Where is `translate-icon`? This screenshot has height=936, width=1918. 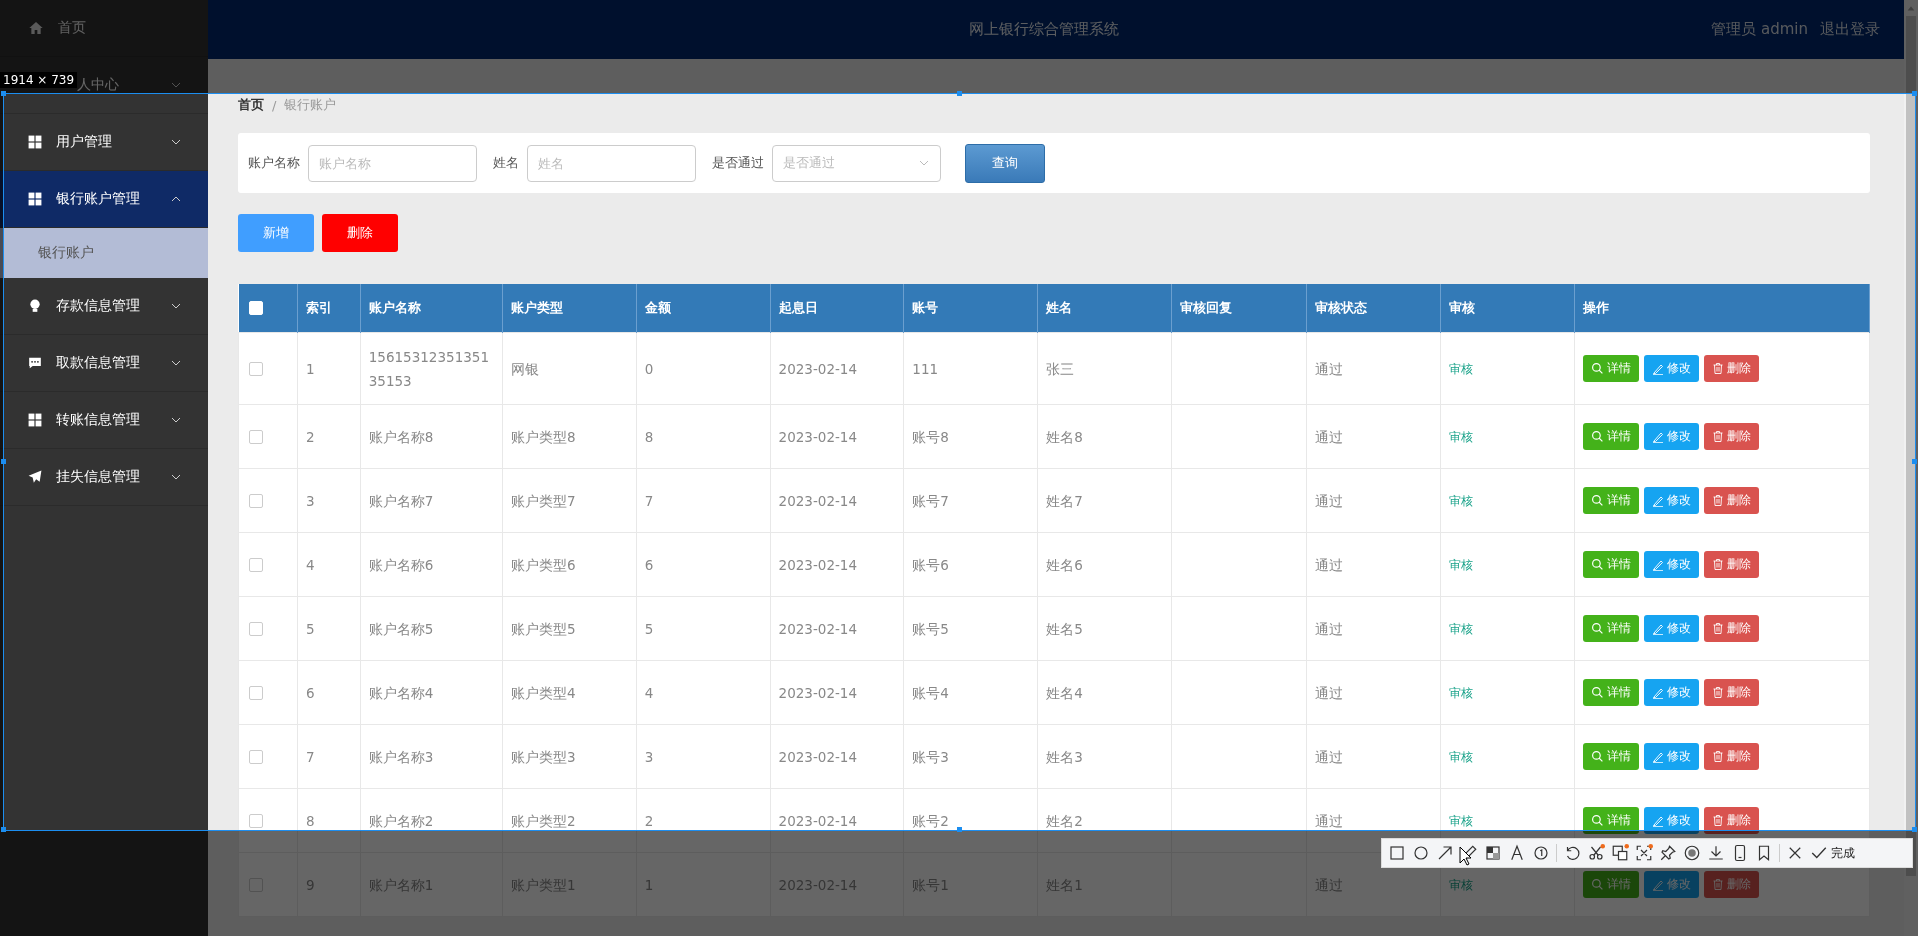 translate-icon is located at coordinates (1620, 853).